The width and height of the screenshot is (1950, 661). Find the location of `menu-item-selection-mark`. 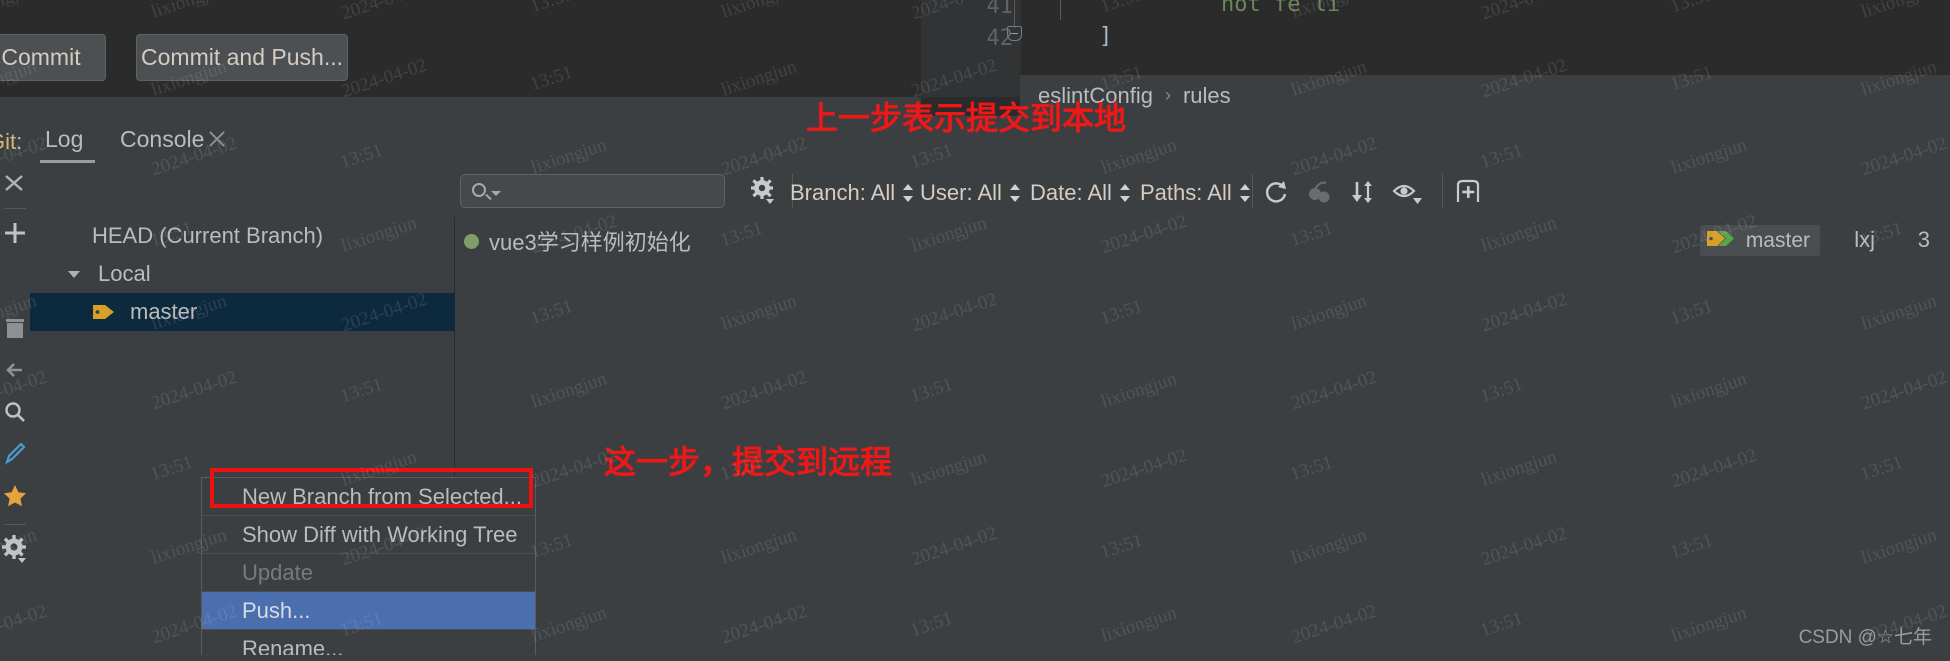

menu-item-selection-mark is located at coordinates (206, 610).